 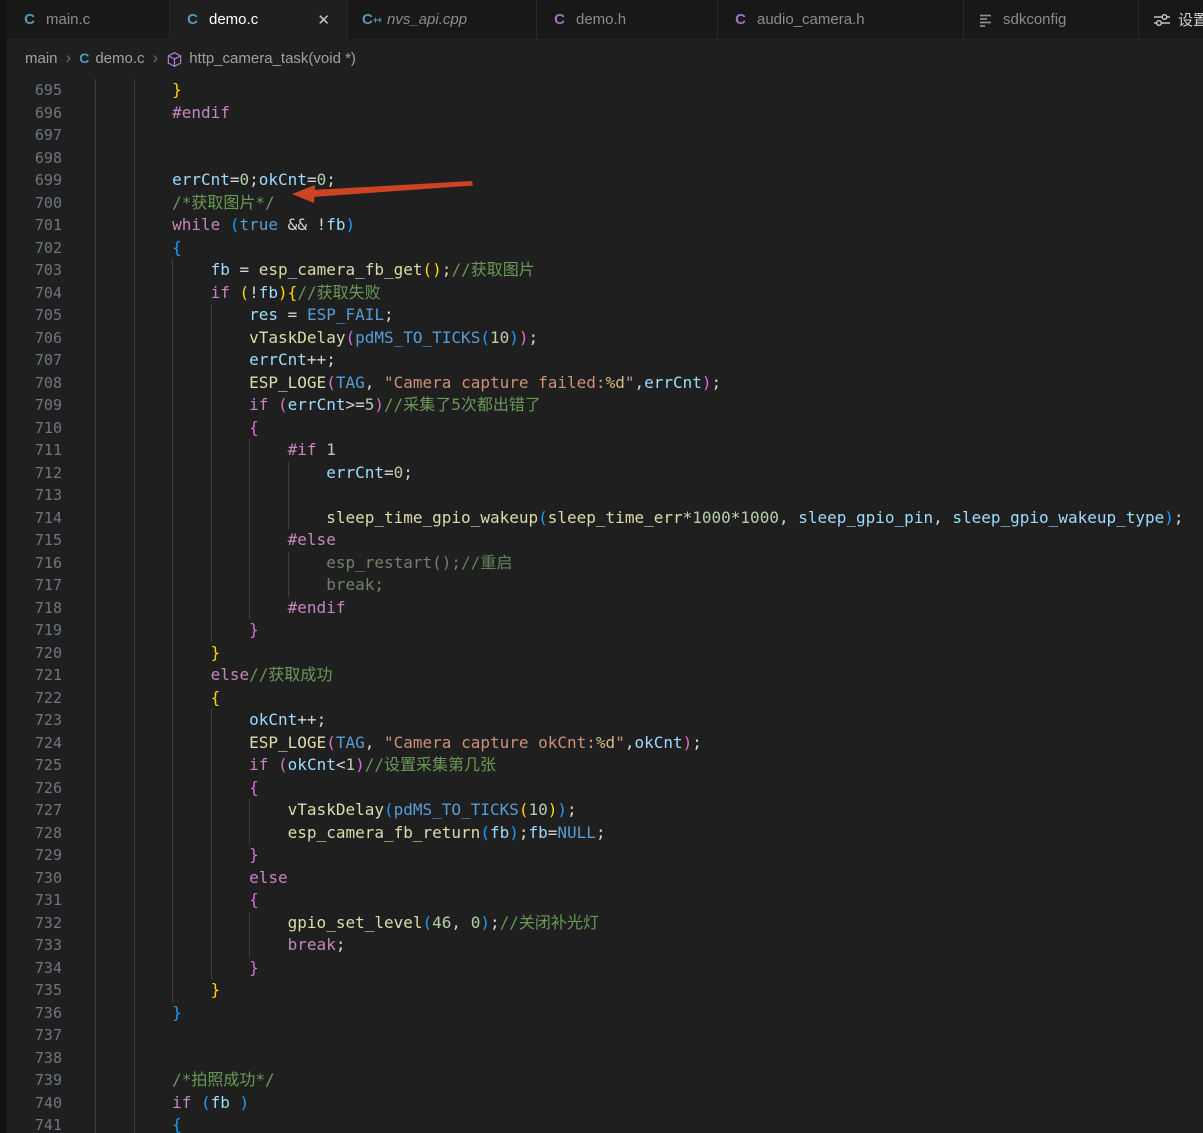 What do you see at coordinates (601, 203) in the screenshot?
I see `code-line: 700 /*获取图片*/` at bounding box center [601, 203].